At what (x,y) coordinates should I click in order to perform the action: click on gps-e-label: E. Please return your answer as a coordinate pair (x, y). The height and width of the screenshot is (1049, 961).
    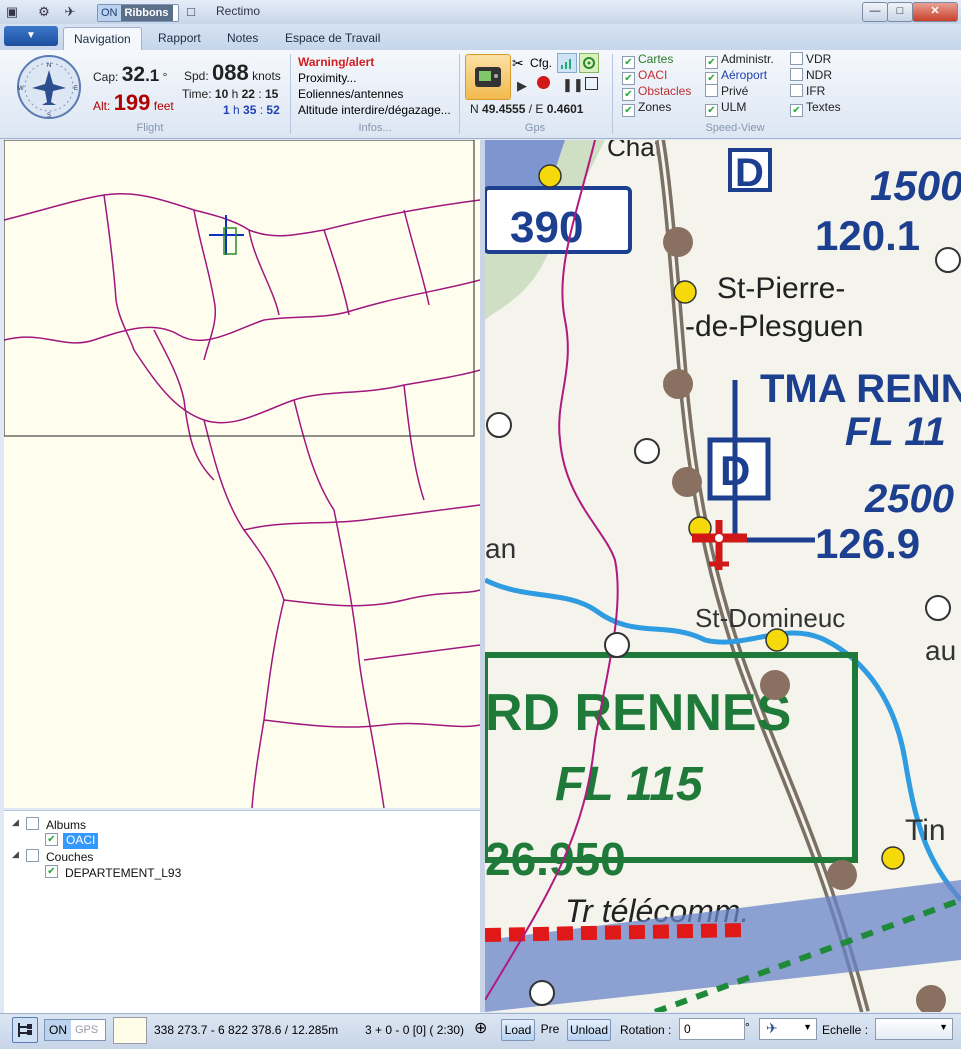
    Looking at the image, I should click on (539, 109).